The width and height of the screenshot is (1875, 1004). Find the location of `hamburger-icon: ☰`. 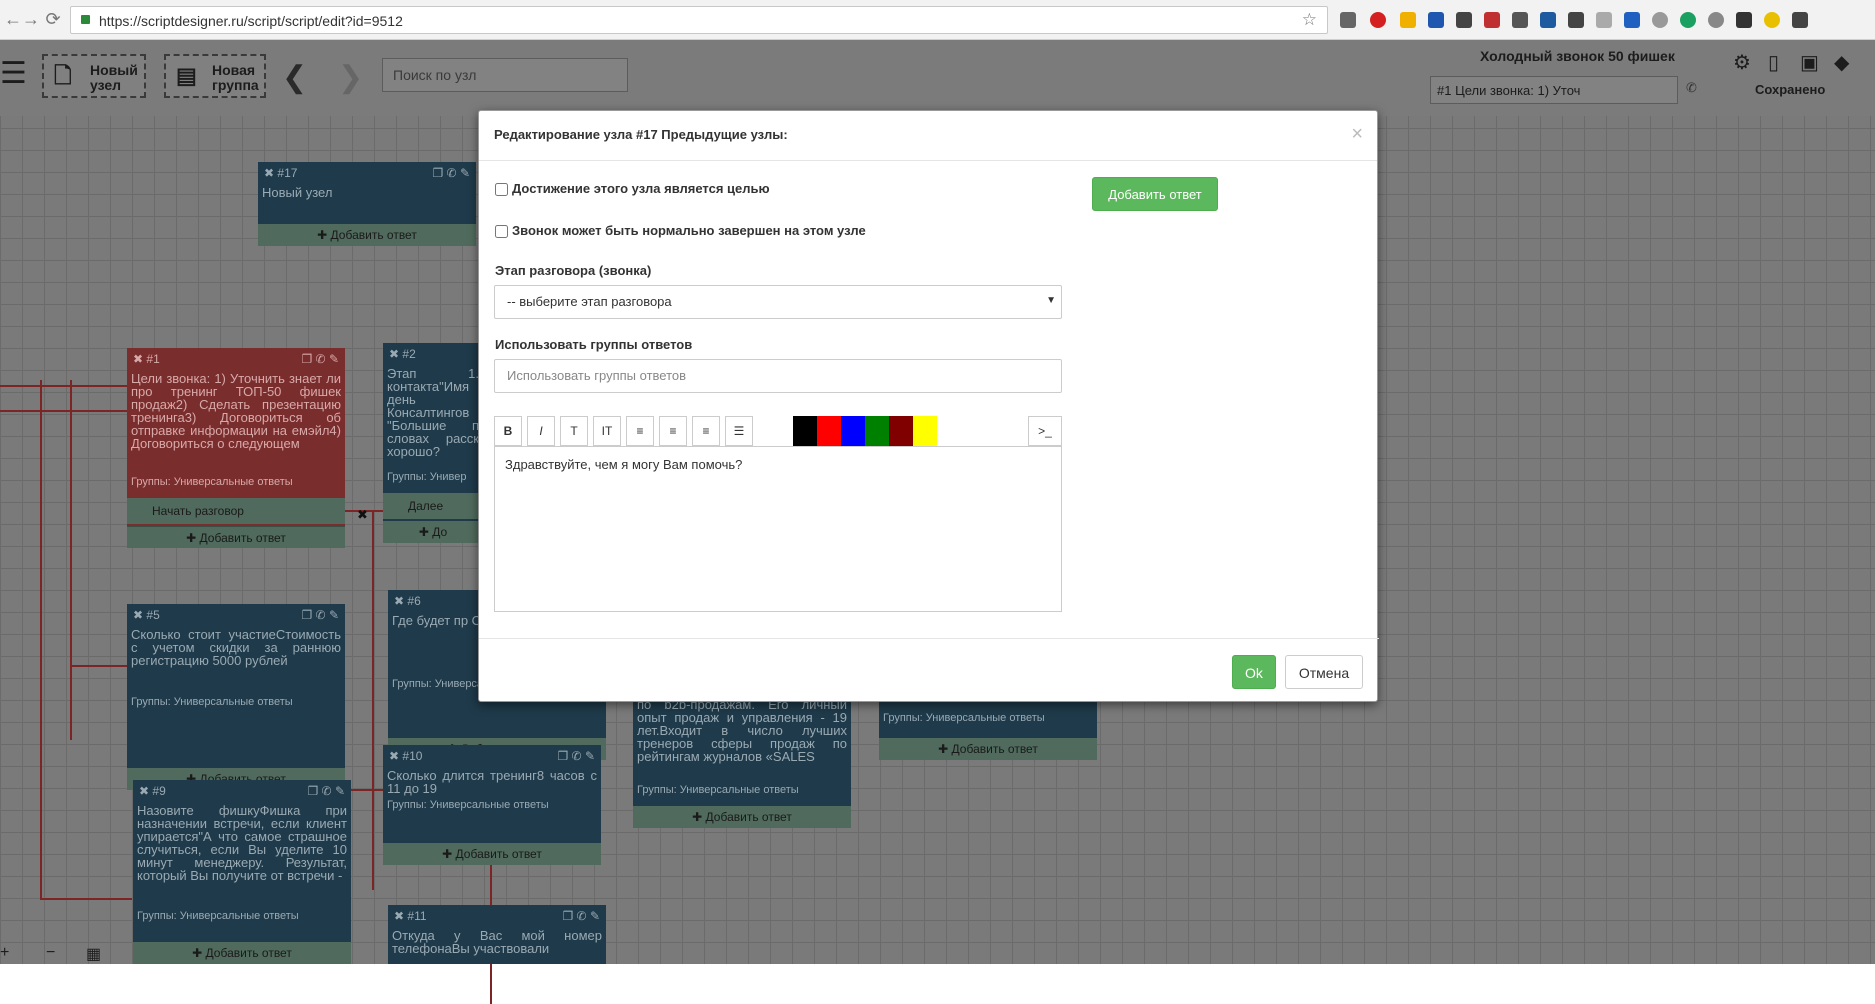

hamburger-icon: ☰ is located at coordinates (13, 73).